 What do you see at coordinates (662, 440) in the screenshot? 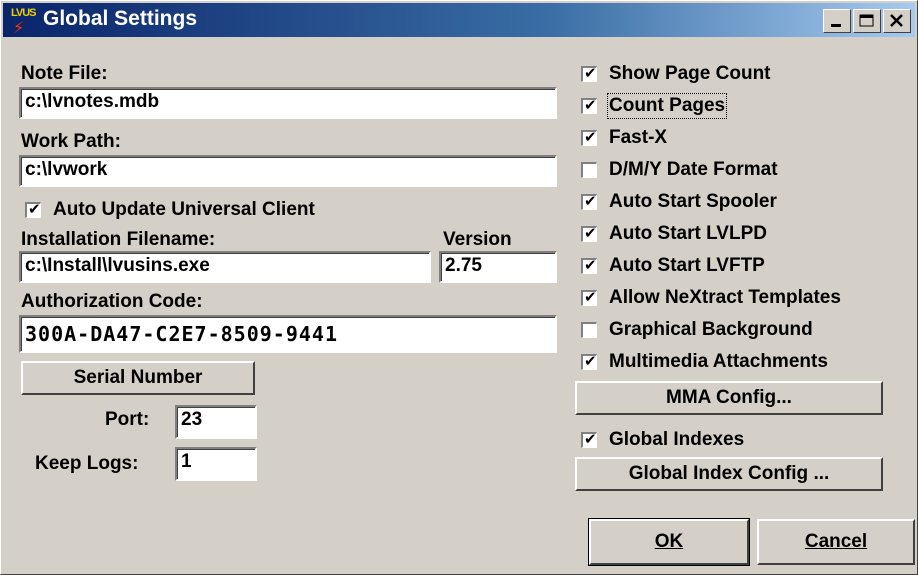
I see `global-indexes-checkbox: ✔ Global Indexes` at bounding box center [662, 440].